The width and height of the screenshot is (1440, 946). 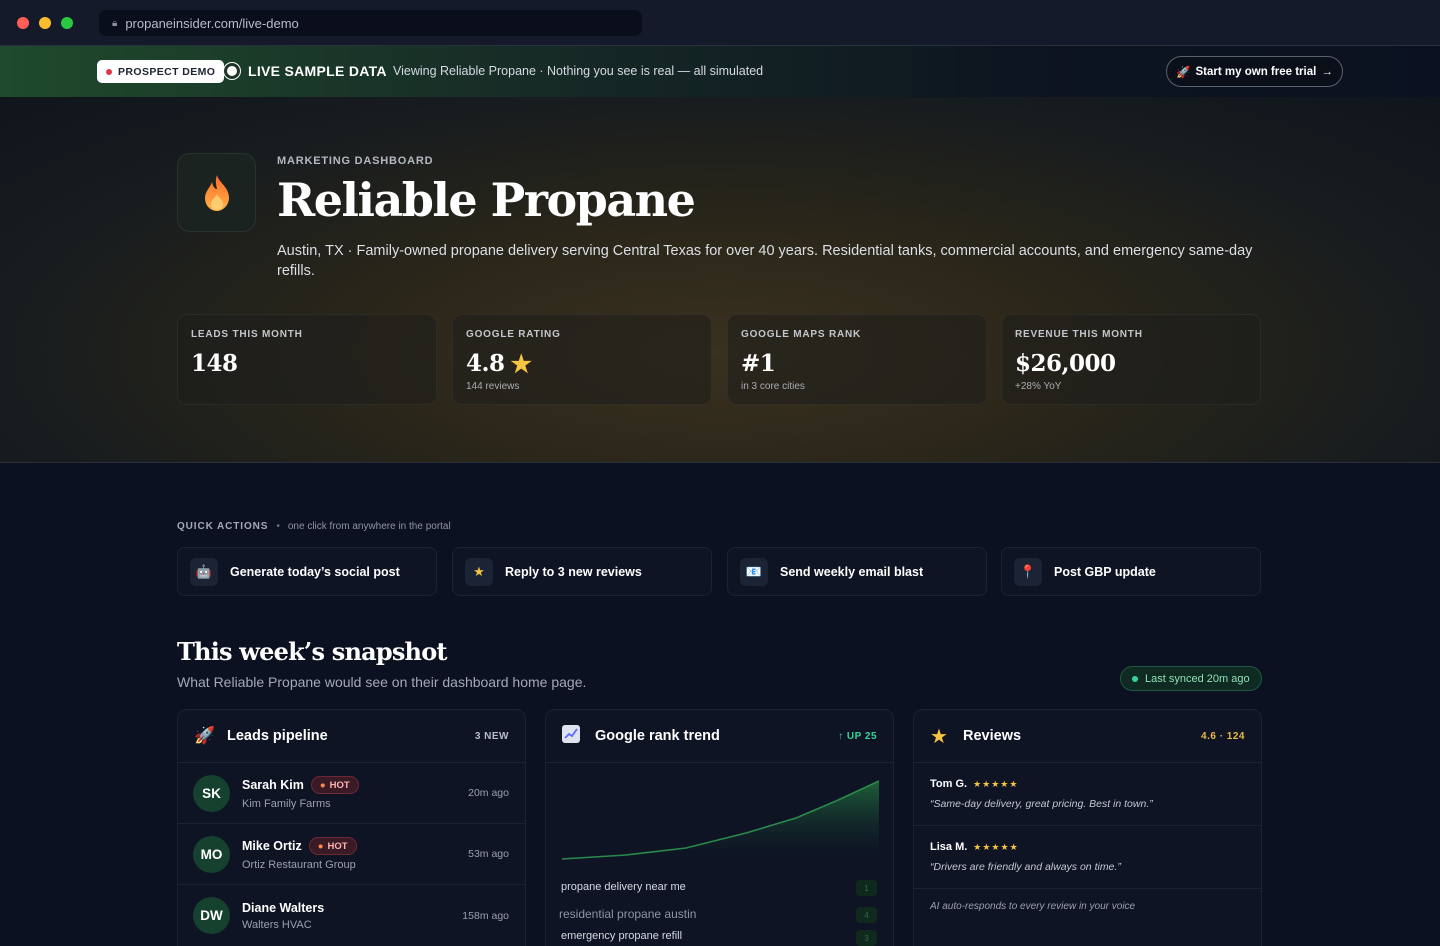 I want to click on window-close-button, so click(x=23, y=23).